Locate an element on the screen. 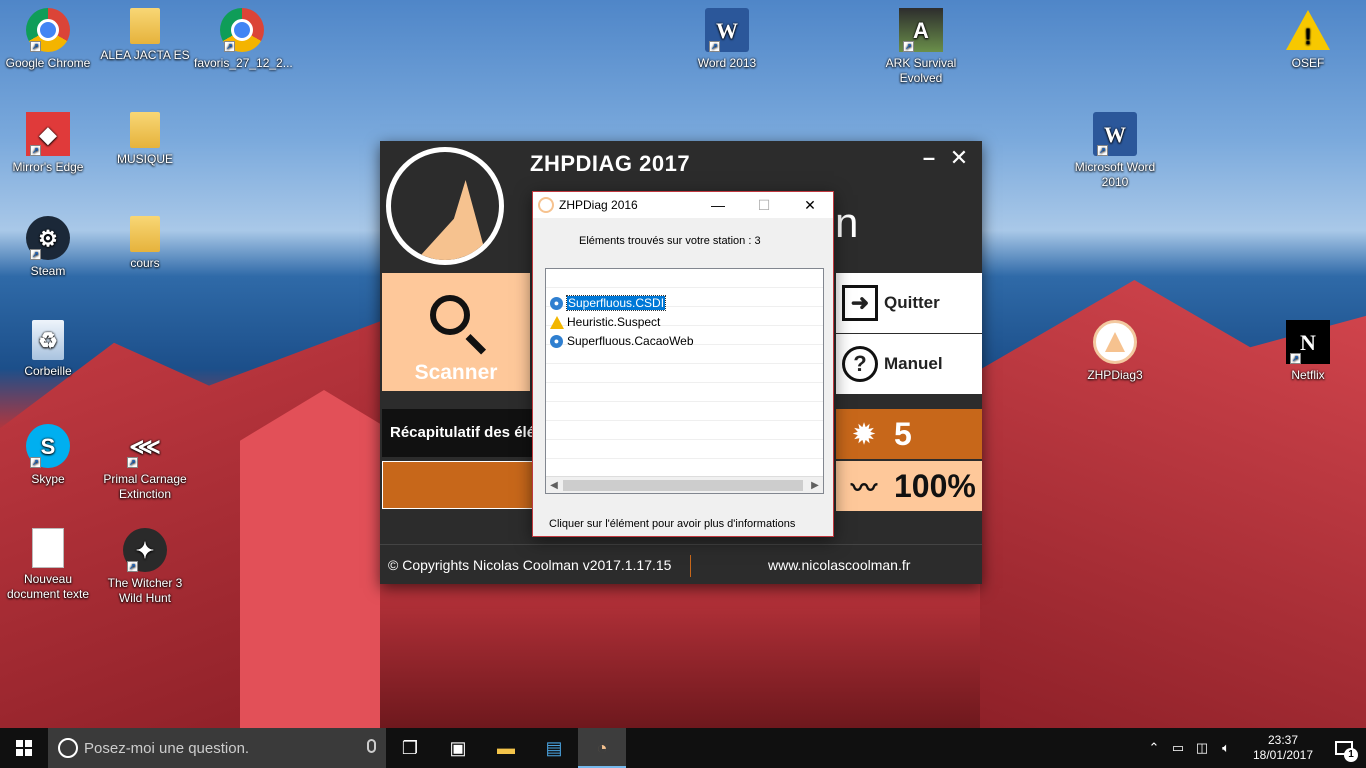  cortana-icon is located at coordinates (68, 748).